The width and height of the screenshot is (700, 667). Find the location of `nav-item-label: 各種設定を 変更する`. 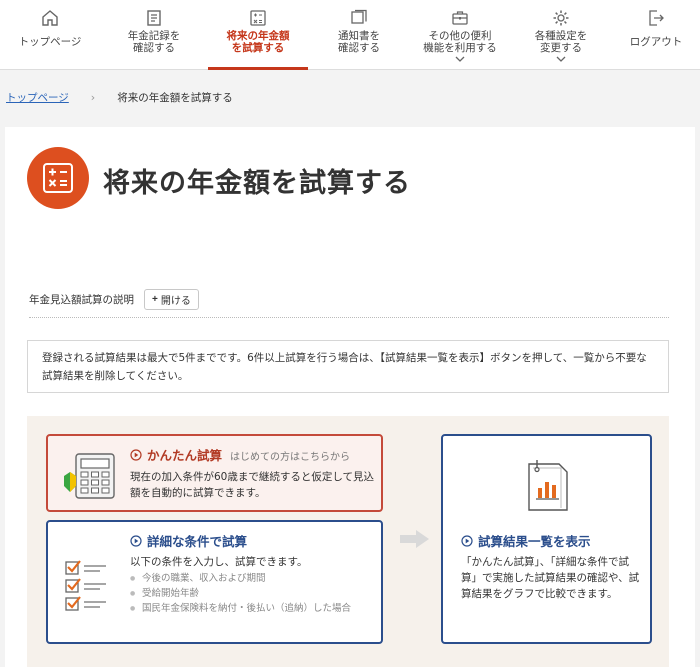

nav-item-label: 各種設定を 変更する is located at coordinates (561, 42).